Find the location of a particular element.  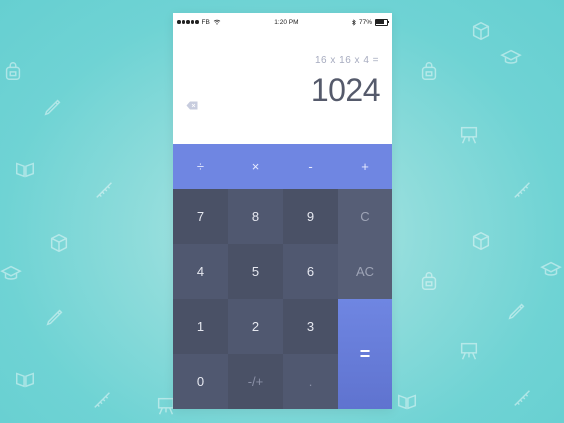

battery-percent: 77% is located at coordinates (365, 22).